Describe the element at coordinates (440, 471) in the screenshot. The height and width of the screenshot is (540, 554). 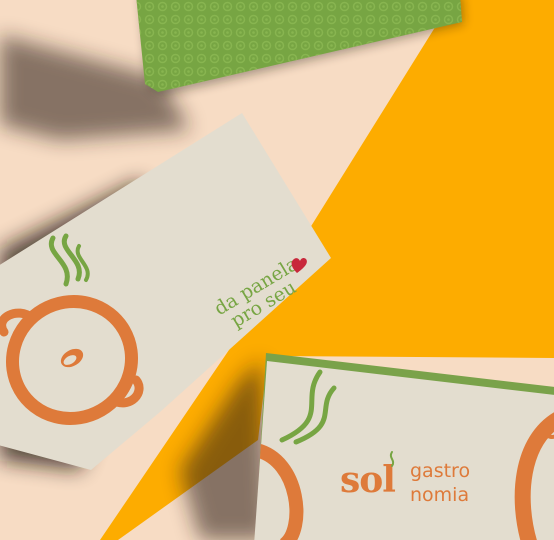
I see `logo-line-1: gastro` at that location.